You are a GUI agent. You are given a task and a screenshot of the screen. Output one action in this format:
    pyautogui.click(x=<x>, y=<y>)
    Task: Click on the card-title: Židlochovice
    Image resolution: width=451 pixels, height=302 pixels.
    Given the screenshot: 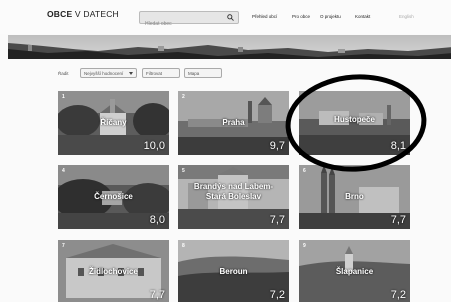 What is the action you would take?
    pyautogui.click(x=113, y=271)
    